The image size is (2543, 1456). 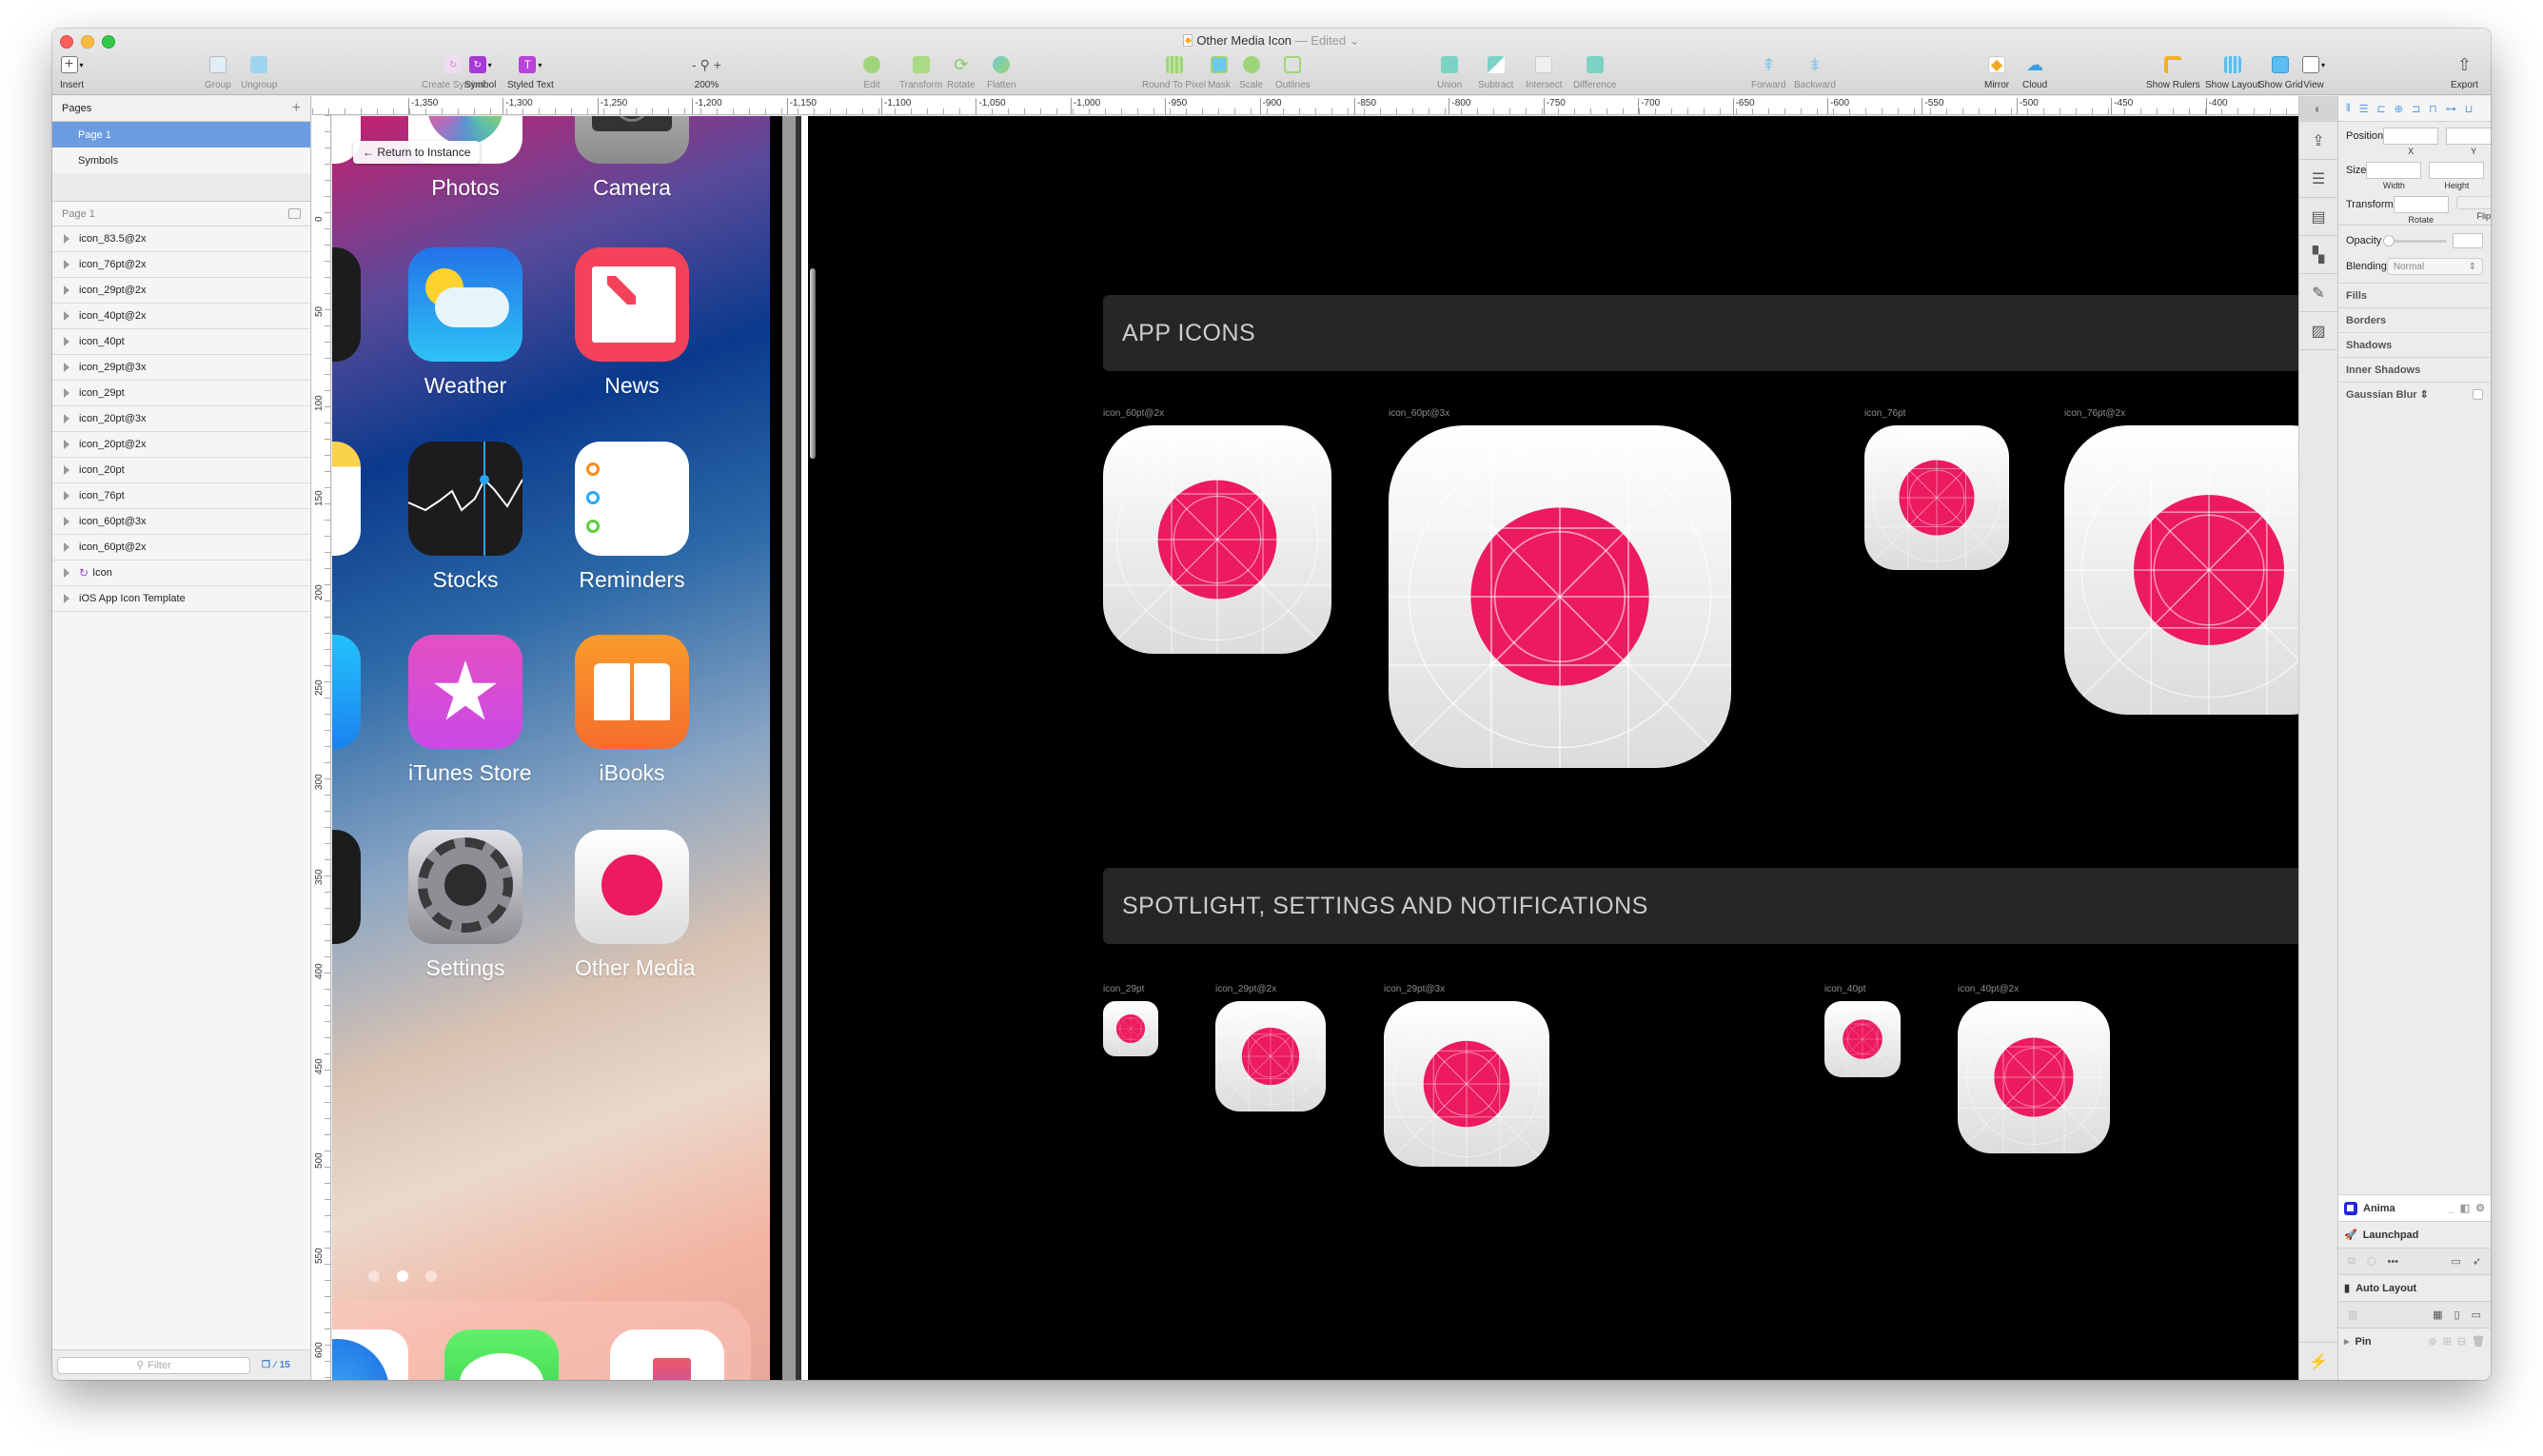 I want to click on app-let: let, so click(x=346, y=905).